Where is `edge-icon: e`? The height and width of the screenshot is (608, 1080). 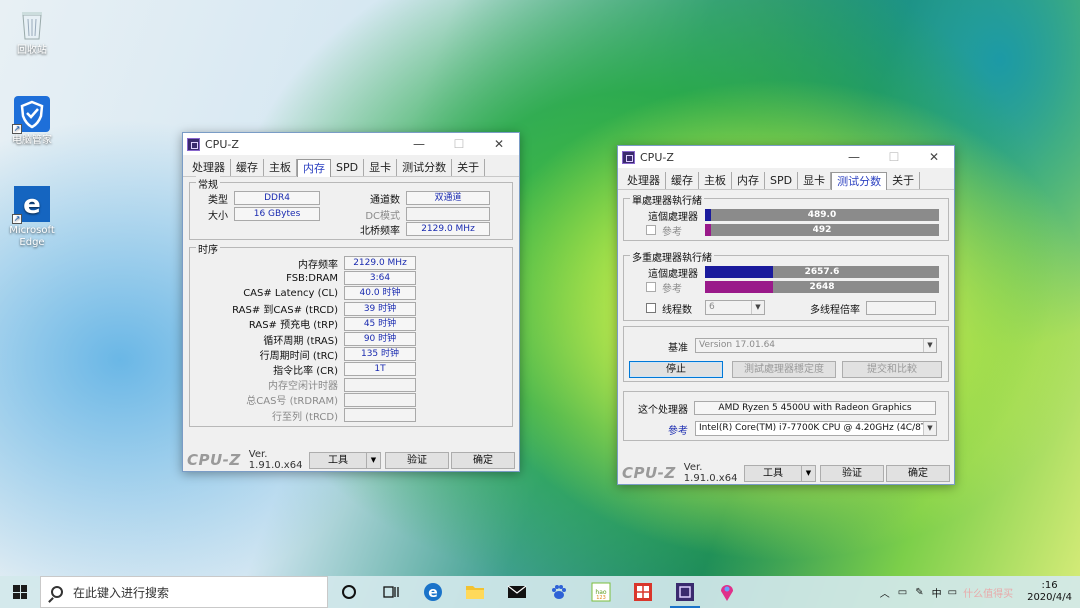 edge-icon: e is located at coordinates (433, 592).